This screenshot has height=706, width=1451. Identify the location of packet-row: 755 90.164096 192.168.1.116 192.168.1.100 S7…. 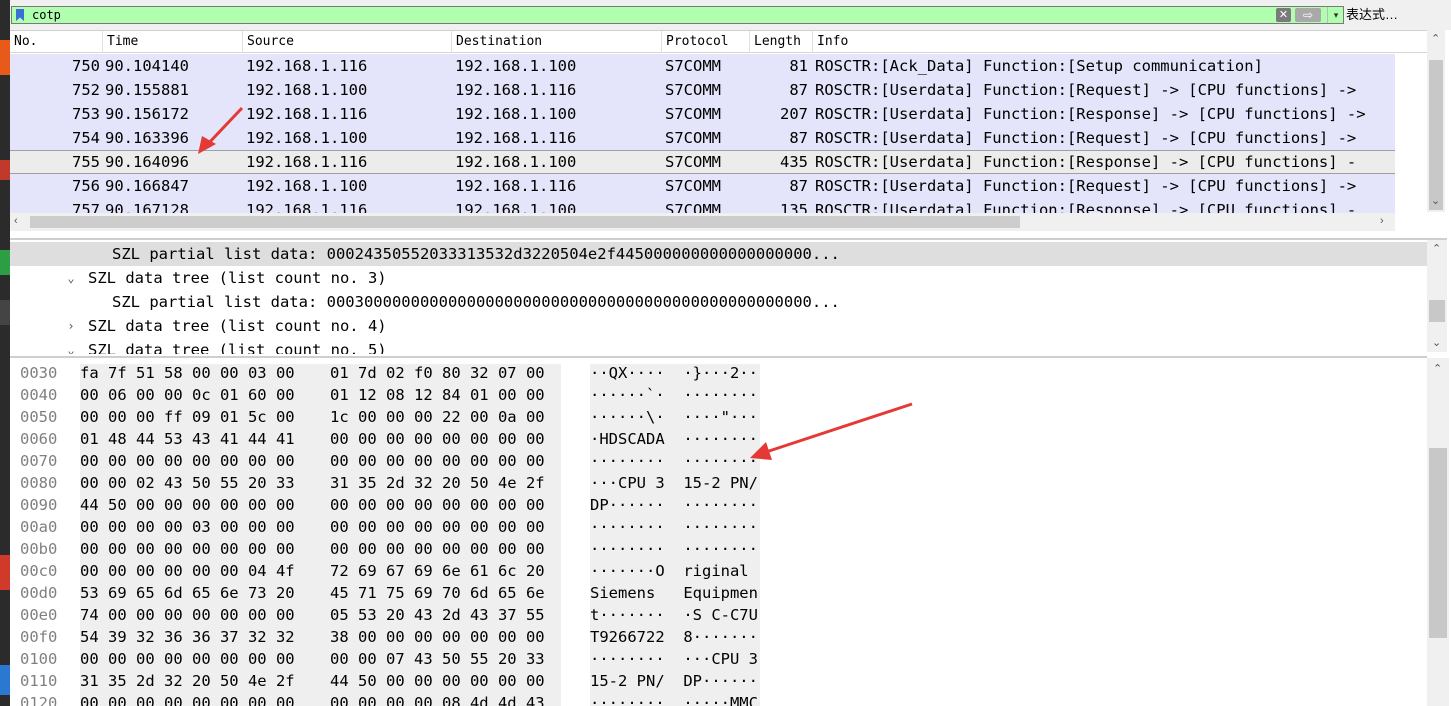
(702, 162).